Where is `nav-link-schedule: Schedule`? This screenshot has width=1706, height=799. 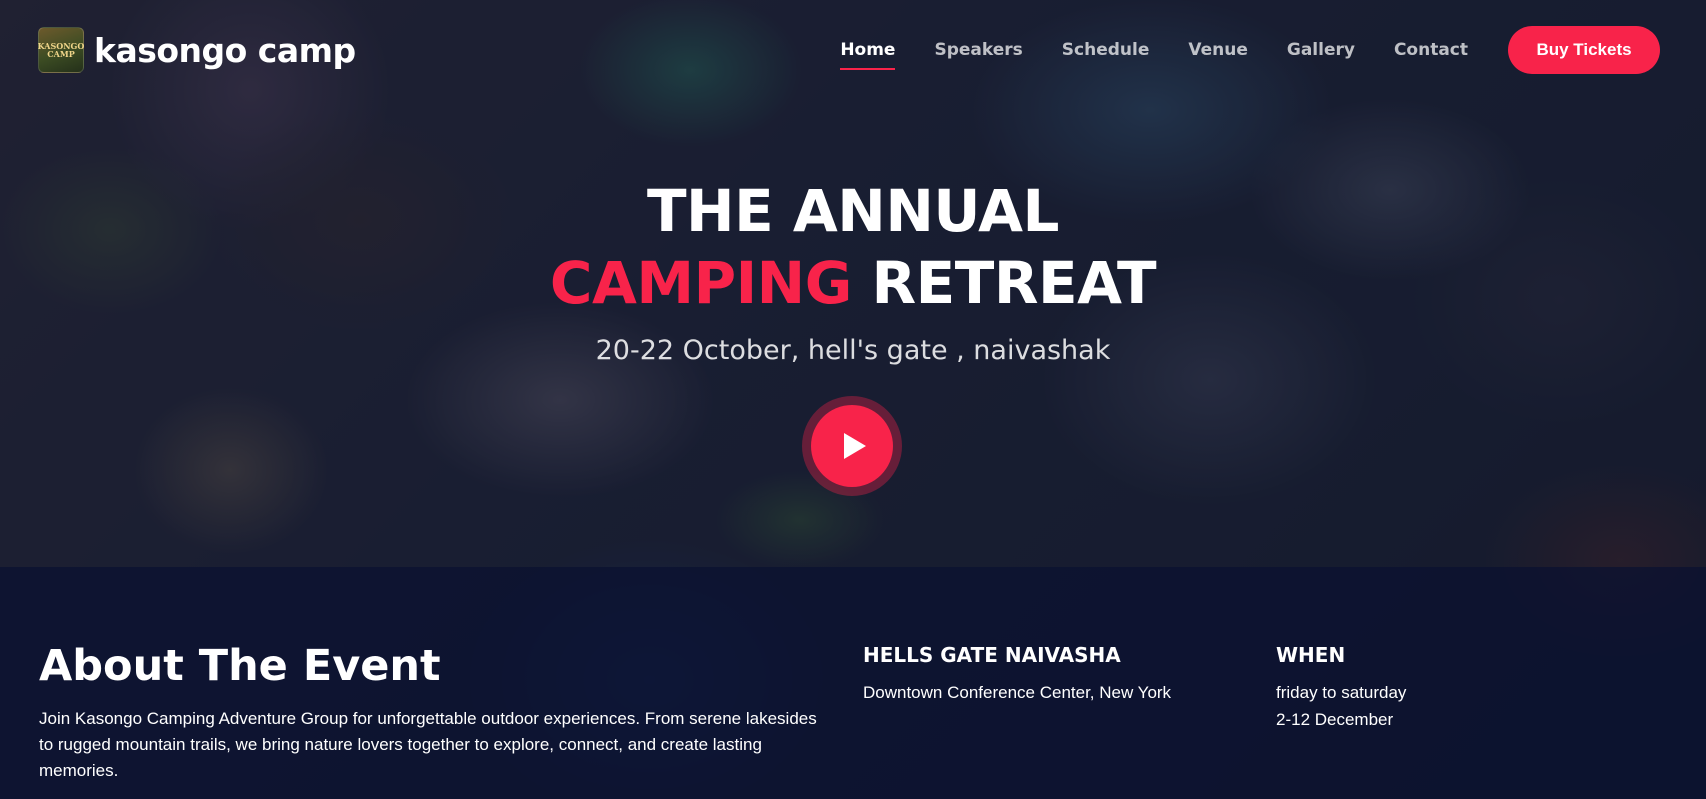
nav-link-schedule: Schedule is located at coordinates (1106, 50).